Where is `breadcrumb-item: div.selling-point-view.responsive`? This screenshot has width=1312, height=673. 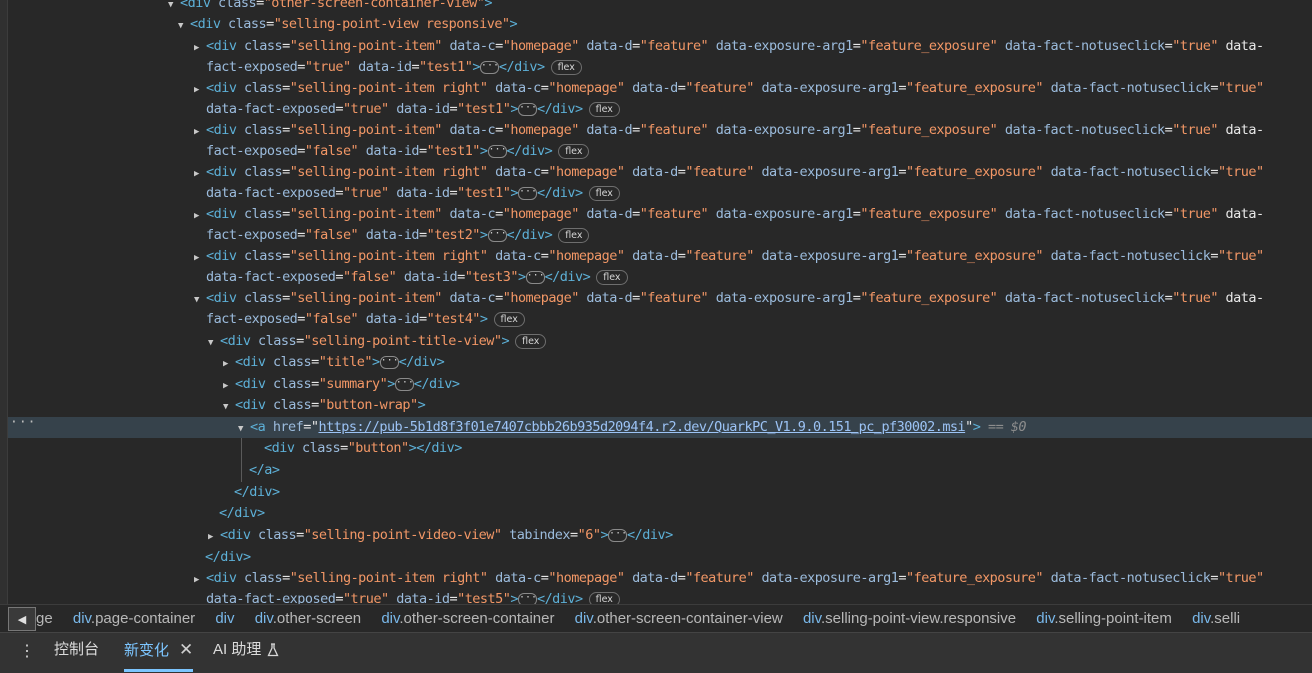 breadcrumb-item: div.selling-point-view.responsive is located at coordinates (909, 618).